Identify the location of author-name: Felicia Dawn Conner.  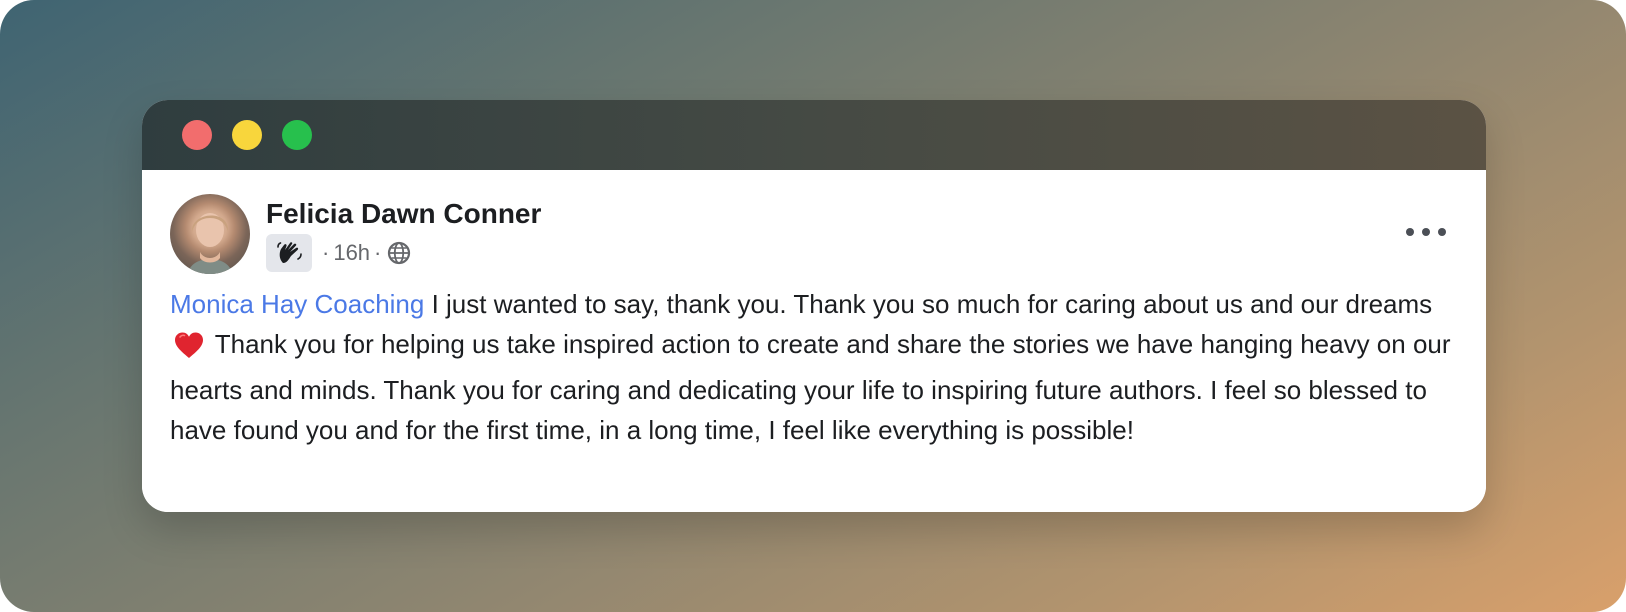
(403, 214).